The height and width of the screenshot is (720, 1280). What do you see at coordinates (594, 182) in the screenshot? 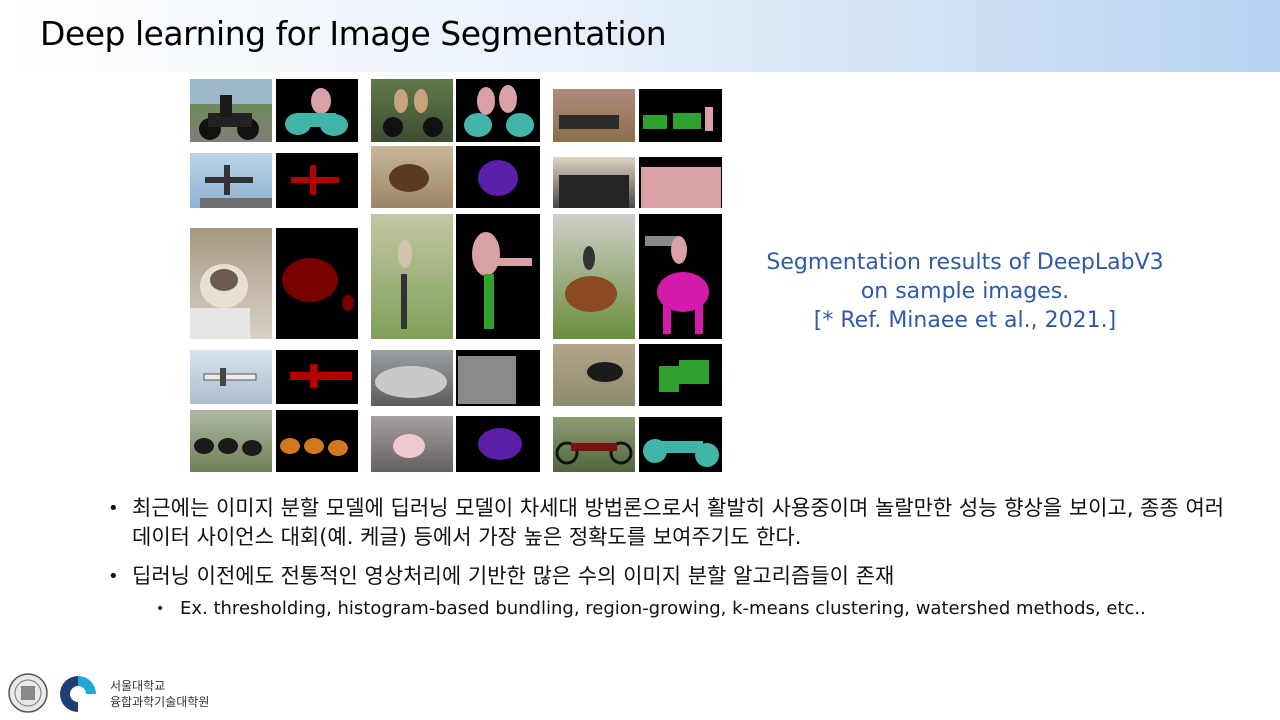
I see `sample-photo-people` at bounding box center [594, 182].